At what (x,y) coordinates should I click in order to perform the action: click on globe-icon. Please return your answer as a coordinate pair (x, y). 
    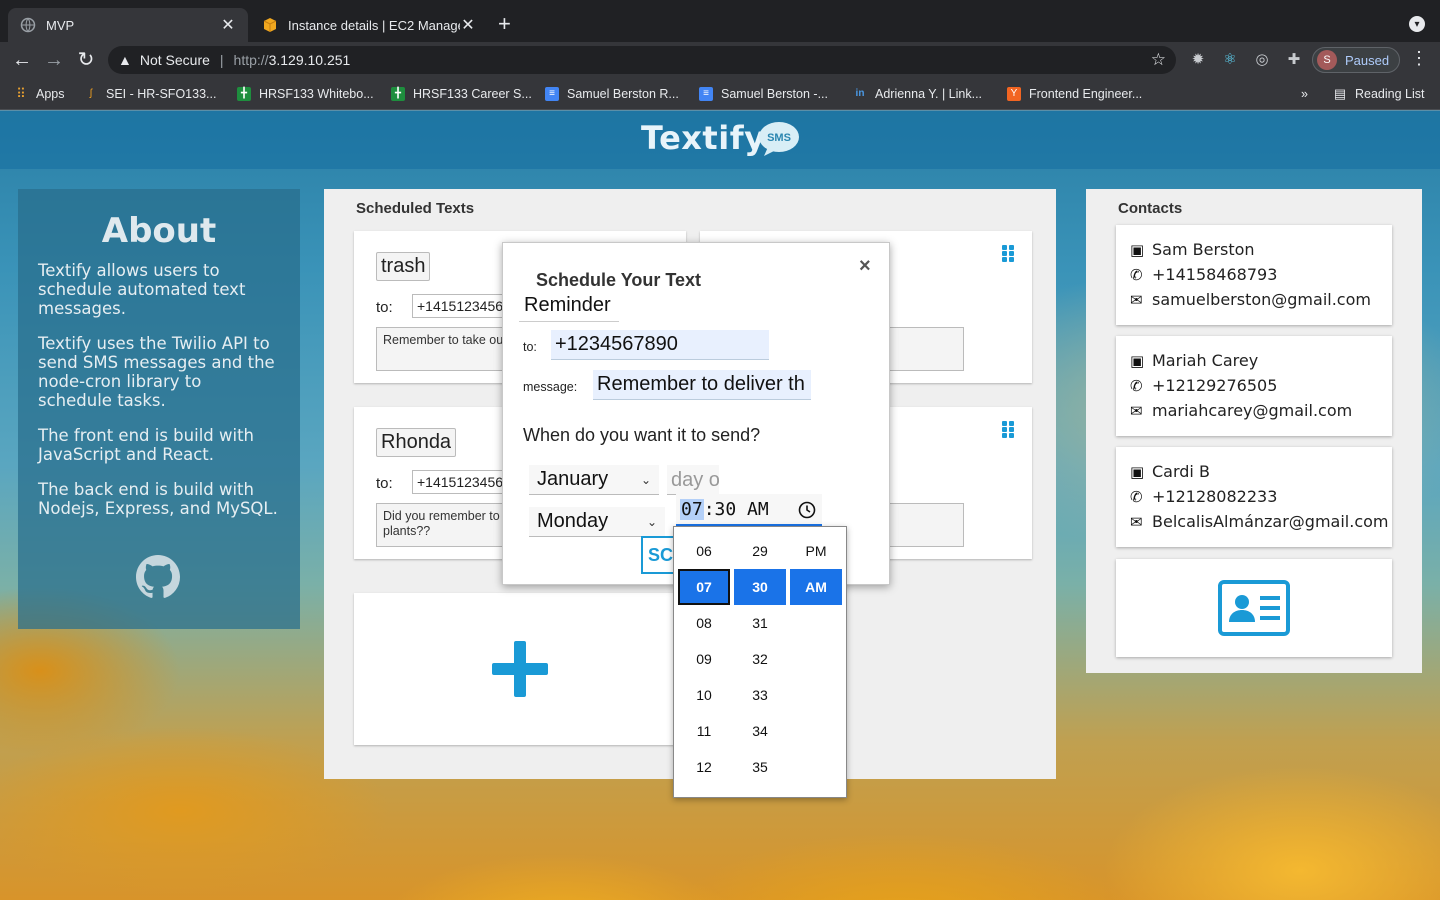
    Looking at the image, I should click on (28, 25).